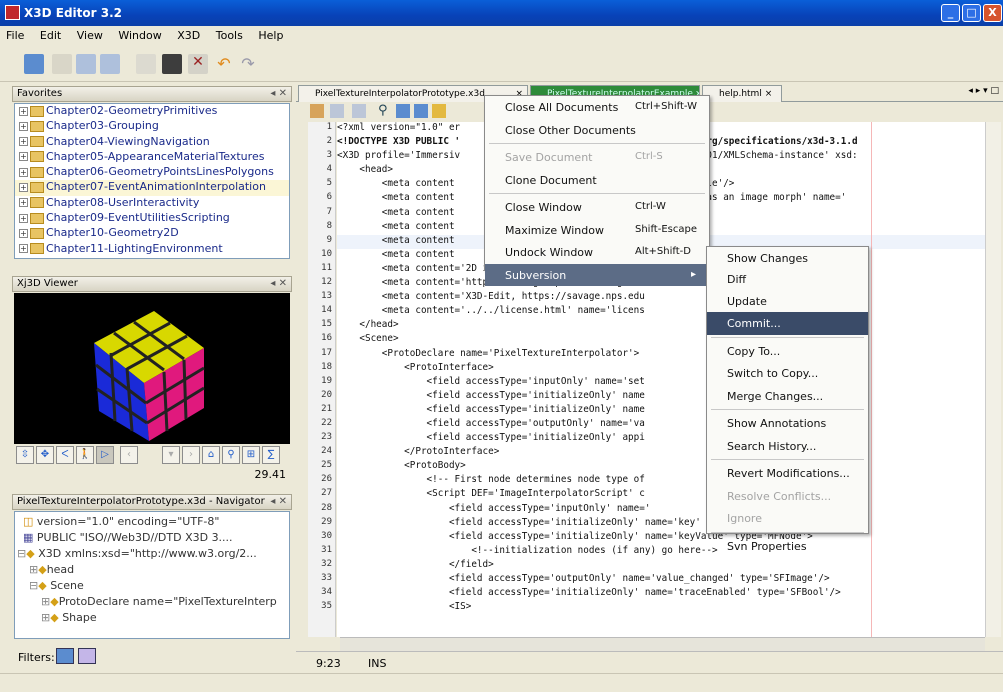  What do you see at coordinates (224, 64) in the screenshot?
I see `undo-icon: ↶` at bounding box center [224, 64].